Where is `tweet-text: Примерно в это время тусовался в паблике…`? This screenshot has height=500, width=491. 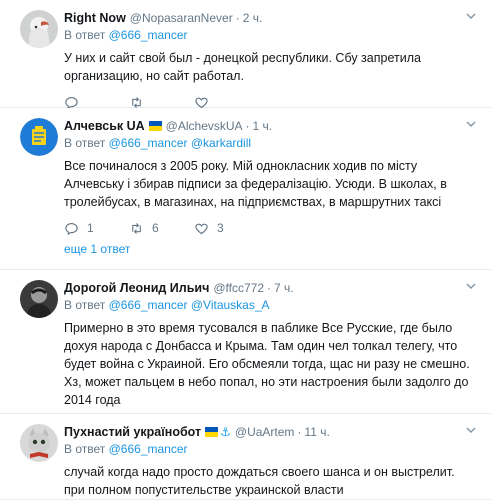
tweet-text: Примерно в это время тусовался в паблике… is located at coordinates (267, 364).